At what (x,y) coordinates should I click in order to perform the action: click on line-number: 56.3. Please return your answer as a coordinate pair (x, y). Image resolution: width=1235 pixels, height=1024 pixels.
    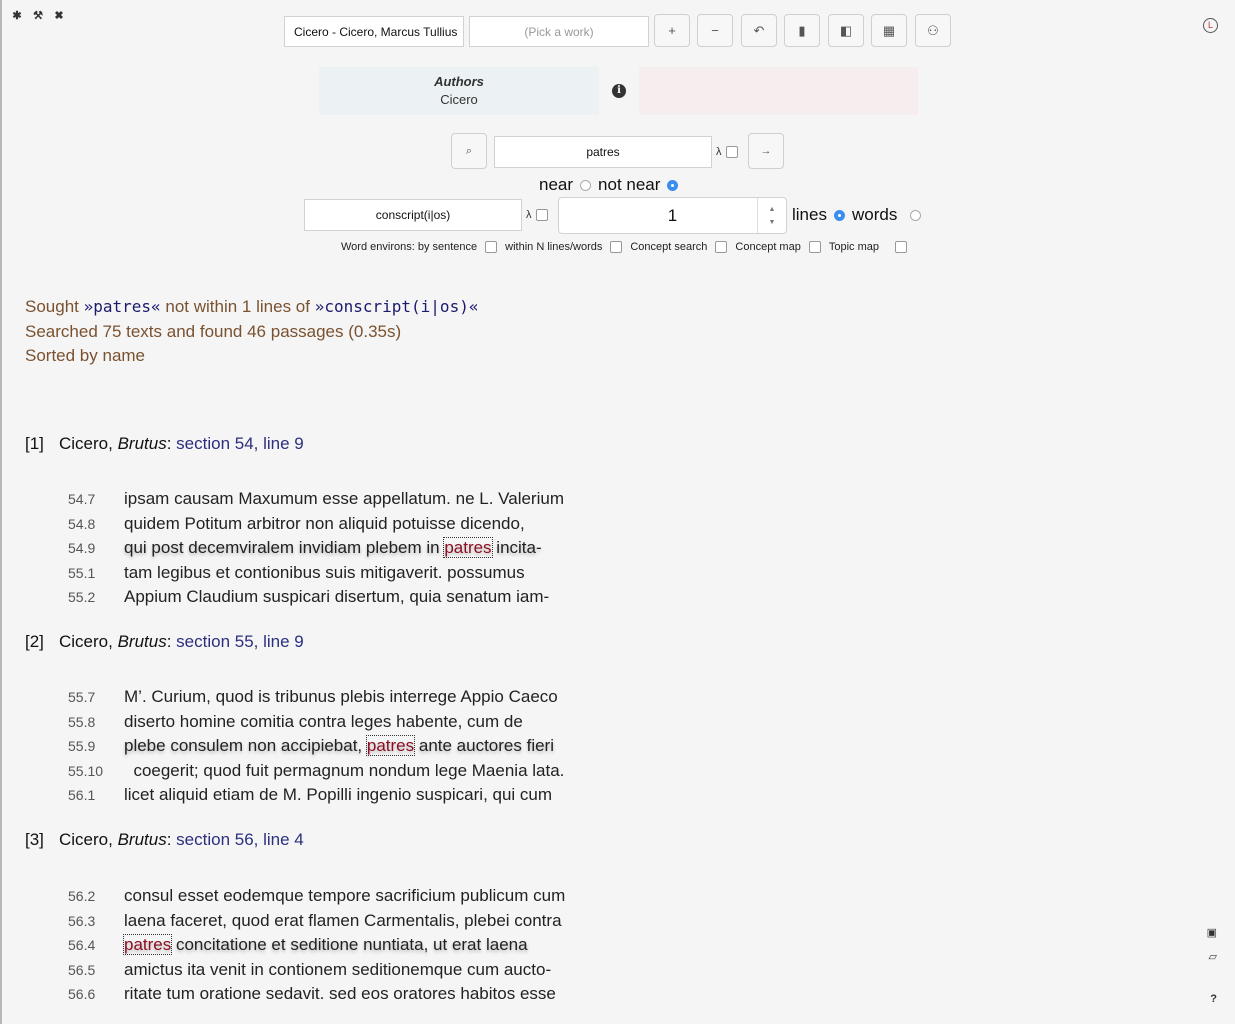
    Looking at the image, I should click on (96, 921).